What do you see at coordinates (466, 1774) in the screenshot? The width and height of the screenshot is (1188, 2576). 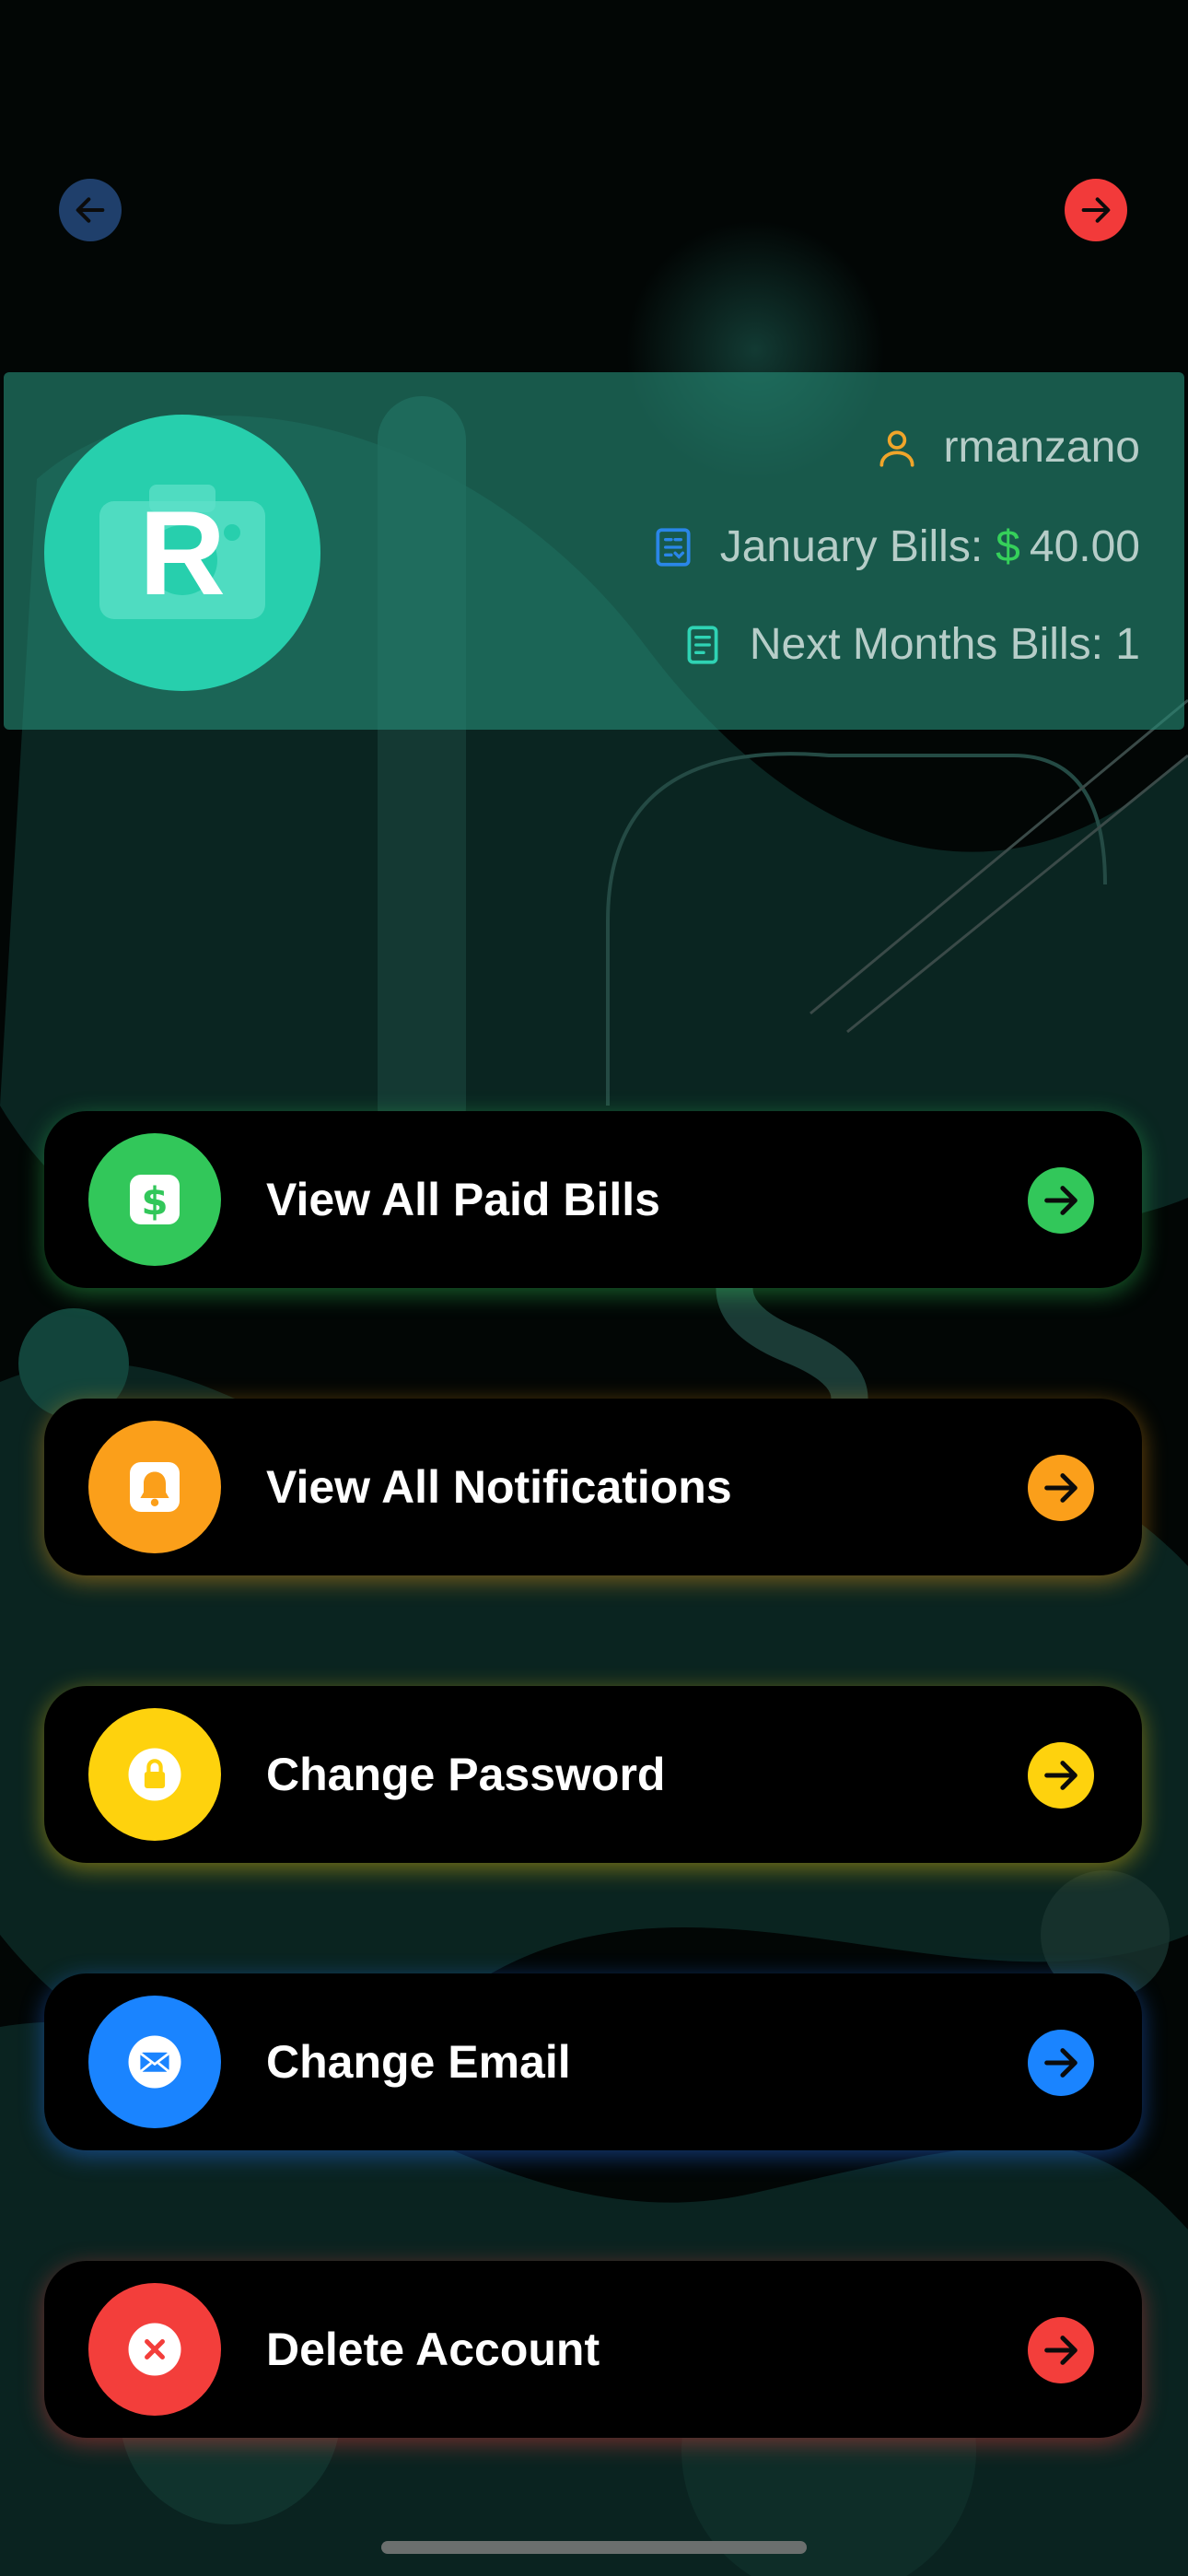 I see `change-password-label: Change Password` at bounding box center [466, 1774].